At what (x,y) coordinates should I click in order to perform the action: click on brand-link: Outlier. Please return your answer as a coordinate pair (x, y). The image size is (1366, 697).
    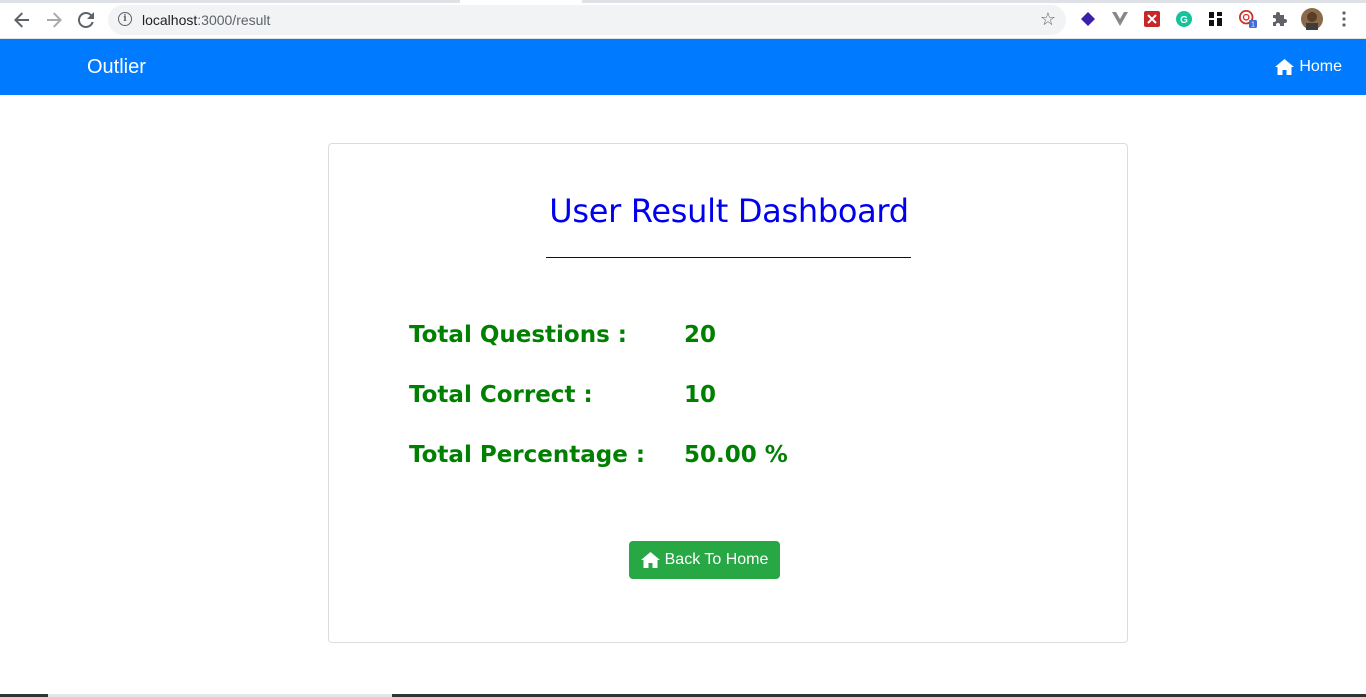
    Looking at the image, I should click on (116, 67).